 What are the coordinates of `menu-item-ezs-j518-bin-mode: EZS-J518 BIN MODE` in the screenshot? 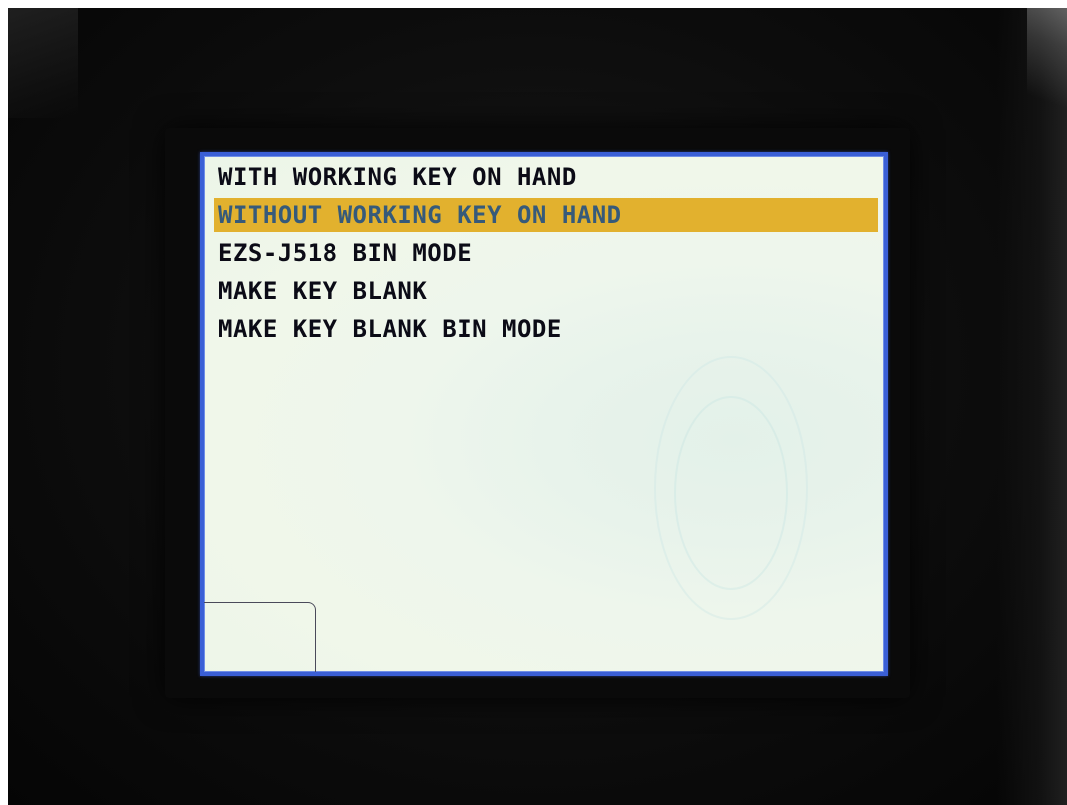 It's located at (546, 253).